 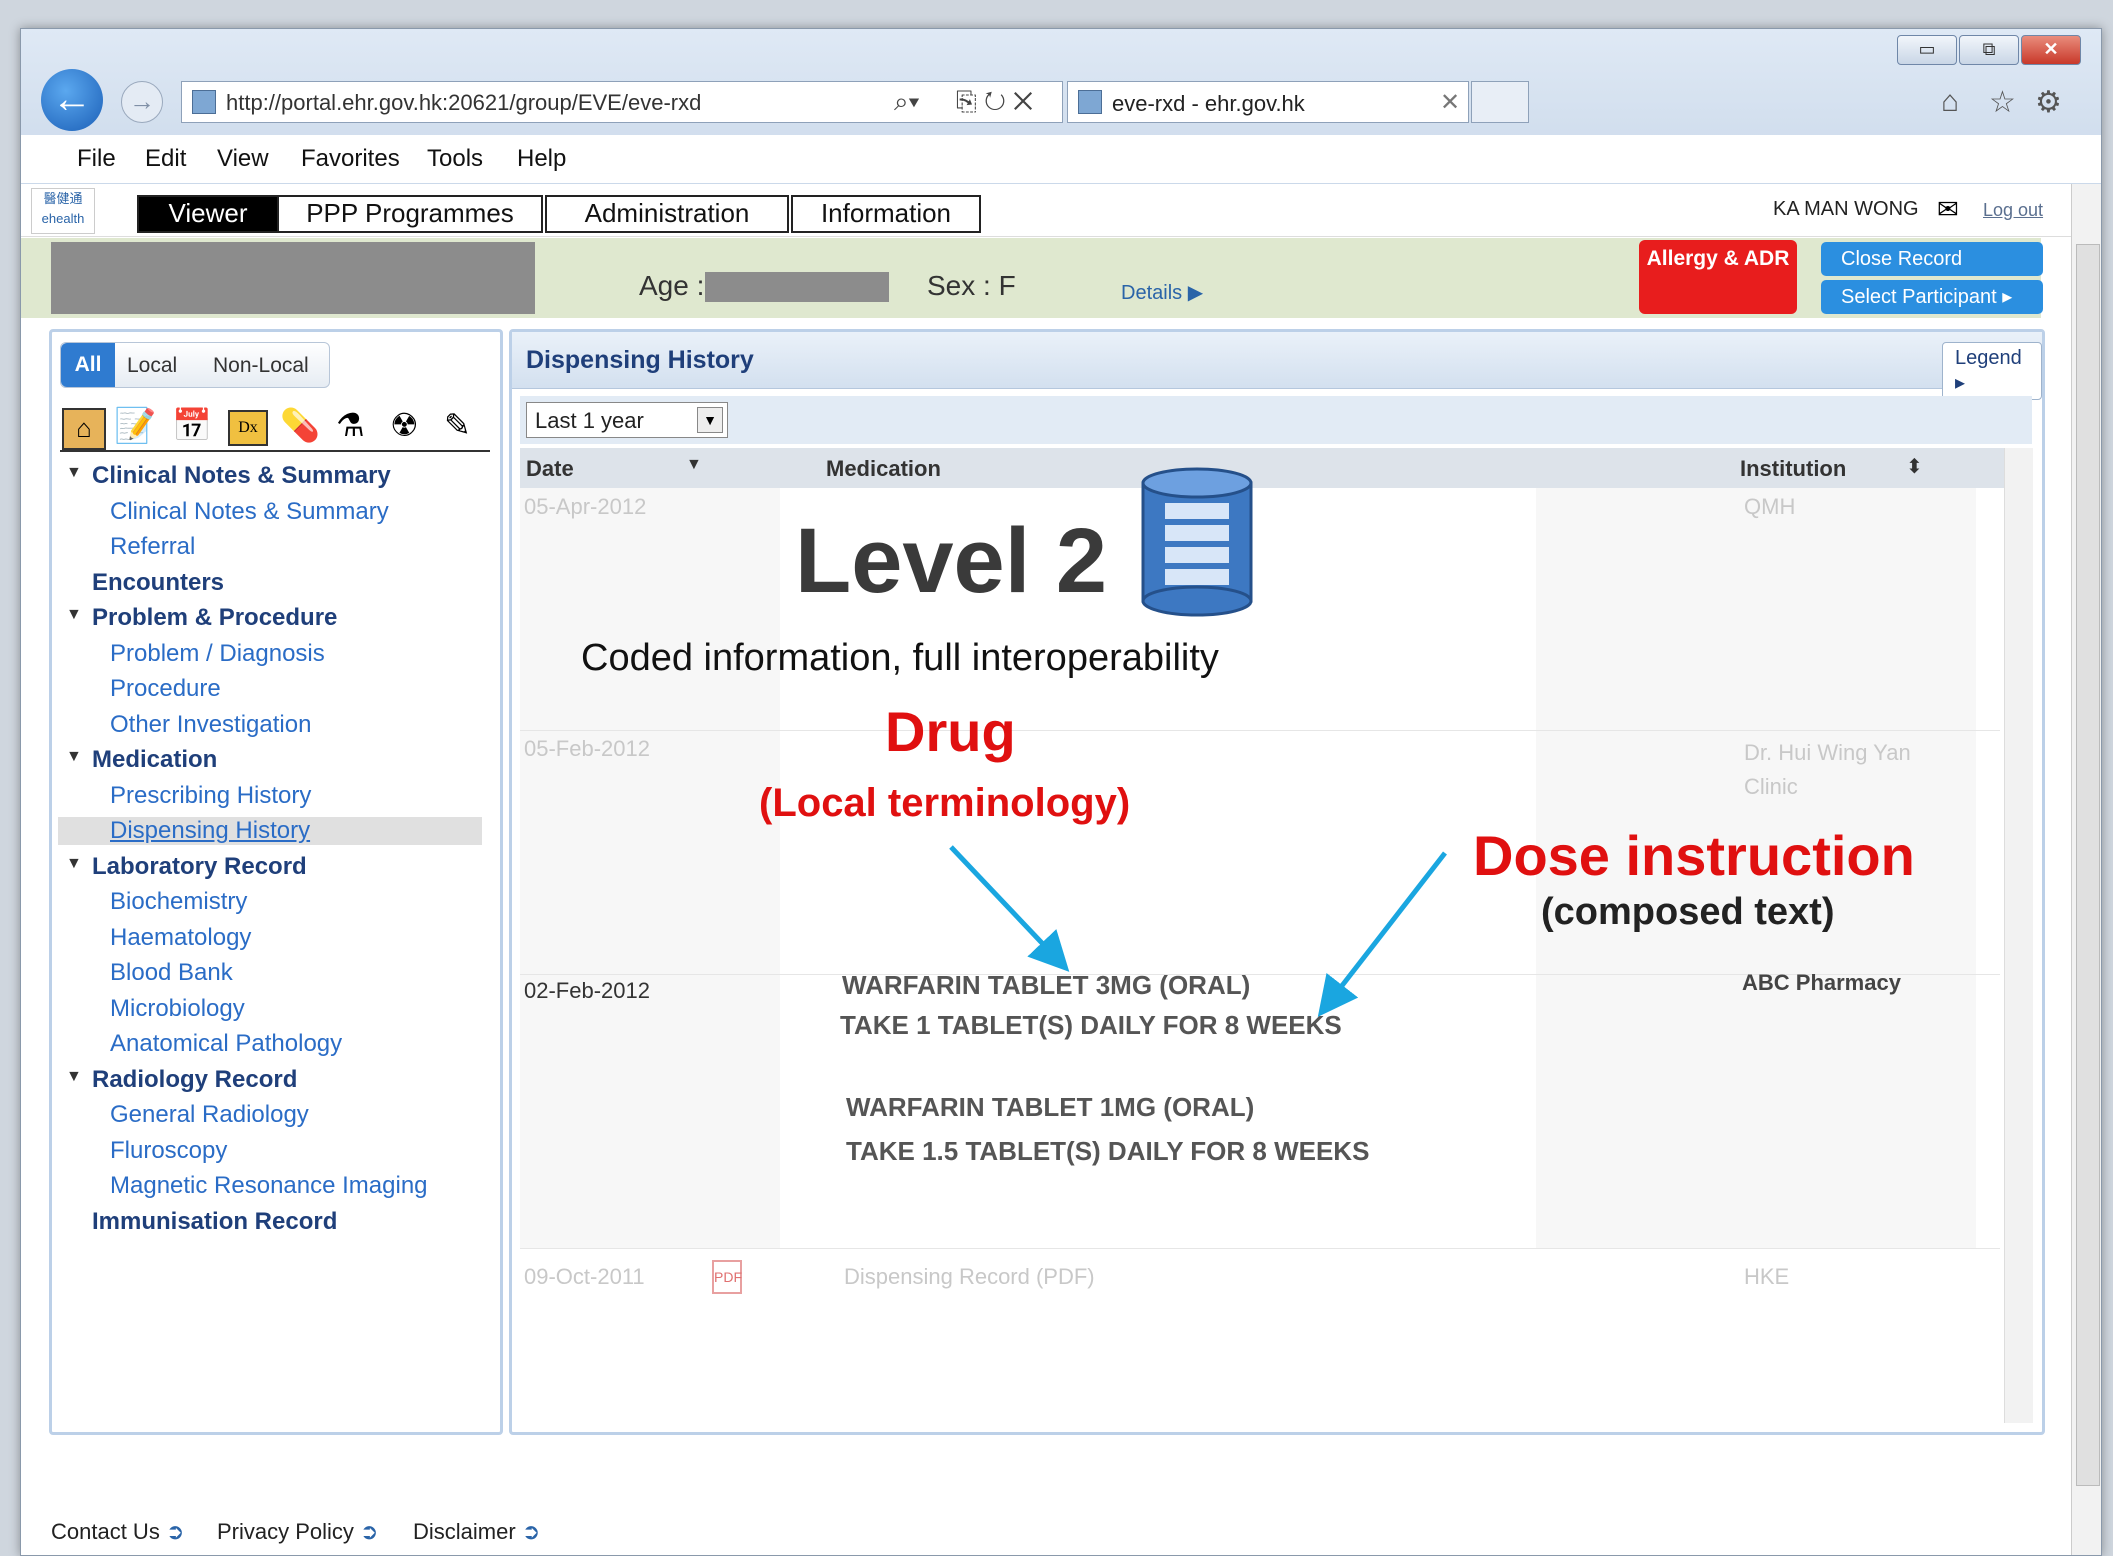 What do you see at coordinates (117, 1532) in the screenshot?
I see `contact-us-link: Contact Us ➲` at bounding box center [117, 1532].